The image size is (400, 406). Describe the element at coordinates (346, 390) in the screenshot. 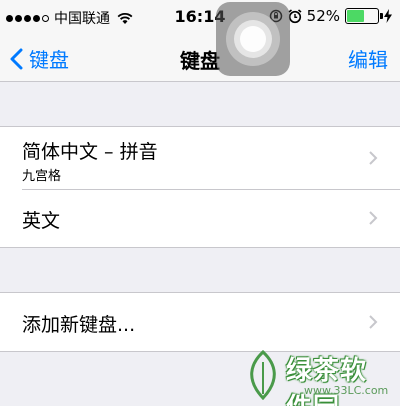

I see `watermark-url: www.33LC.com` at that location.